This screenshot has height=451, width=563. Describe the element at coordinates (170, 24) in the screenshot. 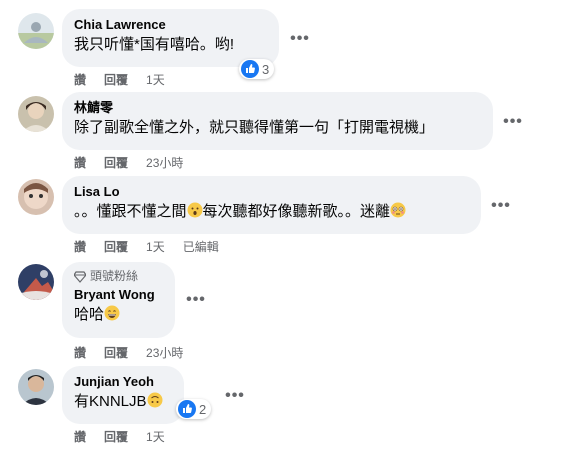

I see `commenter-name: Chia Lawrence` at that location.